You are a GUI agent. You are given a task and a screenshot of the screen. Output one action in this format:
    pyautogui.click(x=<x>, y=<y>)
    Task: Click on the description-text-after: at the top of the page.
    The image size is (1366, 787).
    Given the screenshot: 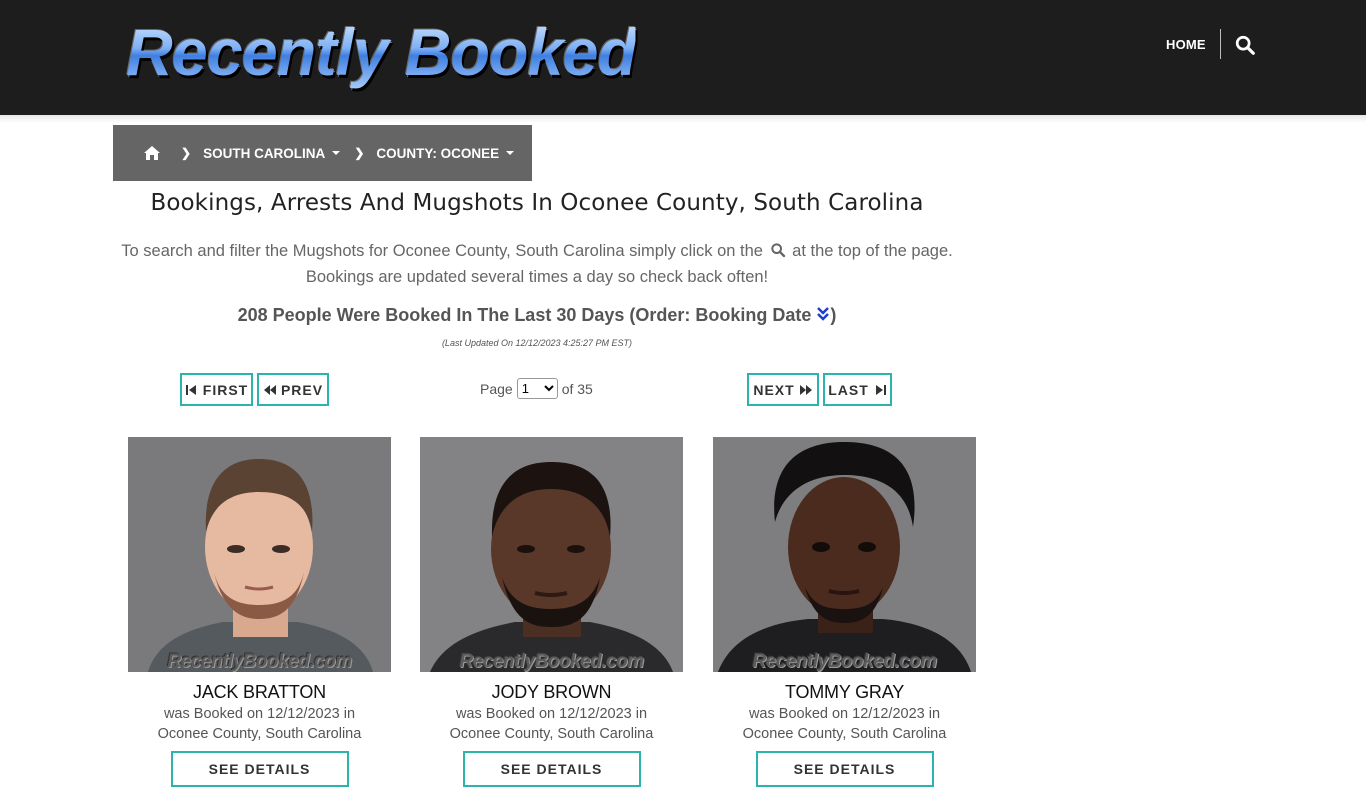 What is the action you would take?
    pyautogui.click(x=872, y=251)
    